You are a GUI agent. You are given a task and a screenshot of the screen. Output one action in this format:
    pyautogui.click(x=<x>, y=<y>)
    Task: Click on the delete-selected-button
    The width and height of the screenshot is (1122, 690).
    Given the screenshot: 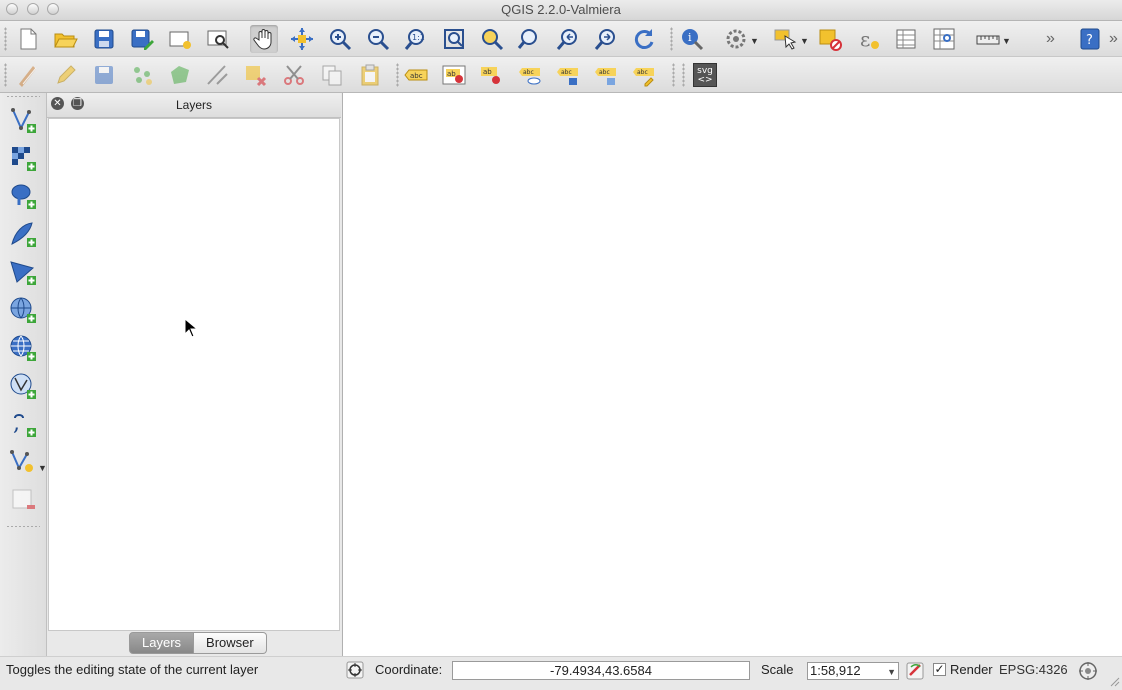 What is the action you would take?
    pyautogui.click(x=256, y=75)
    